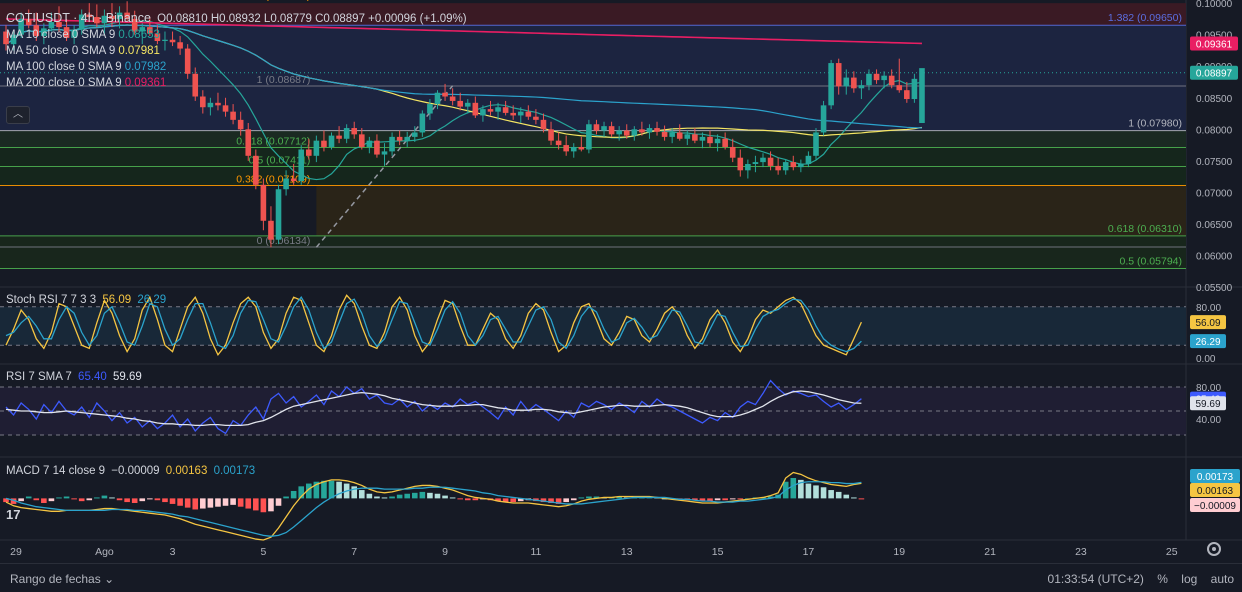 This screenshot has width=1242, height=592. What do you see at coordinates (899, 552) in the screenshot?
I see `x-tick-label: 19` at bounding box center [899, 552].